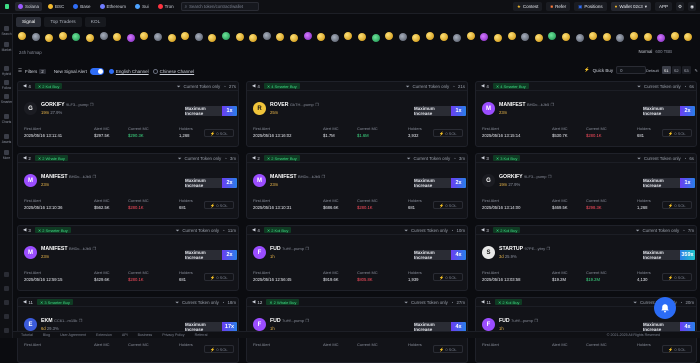  I want to click on token-avatar: S, so click(488, 252).